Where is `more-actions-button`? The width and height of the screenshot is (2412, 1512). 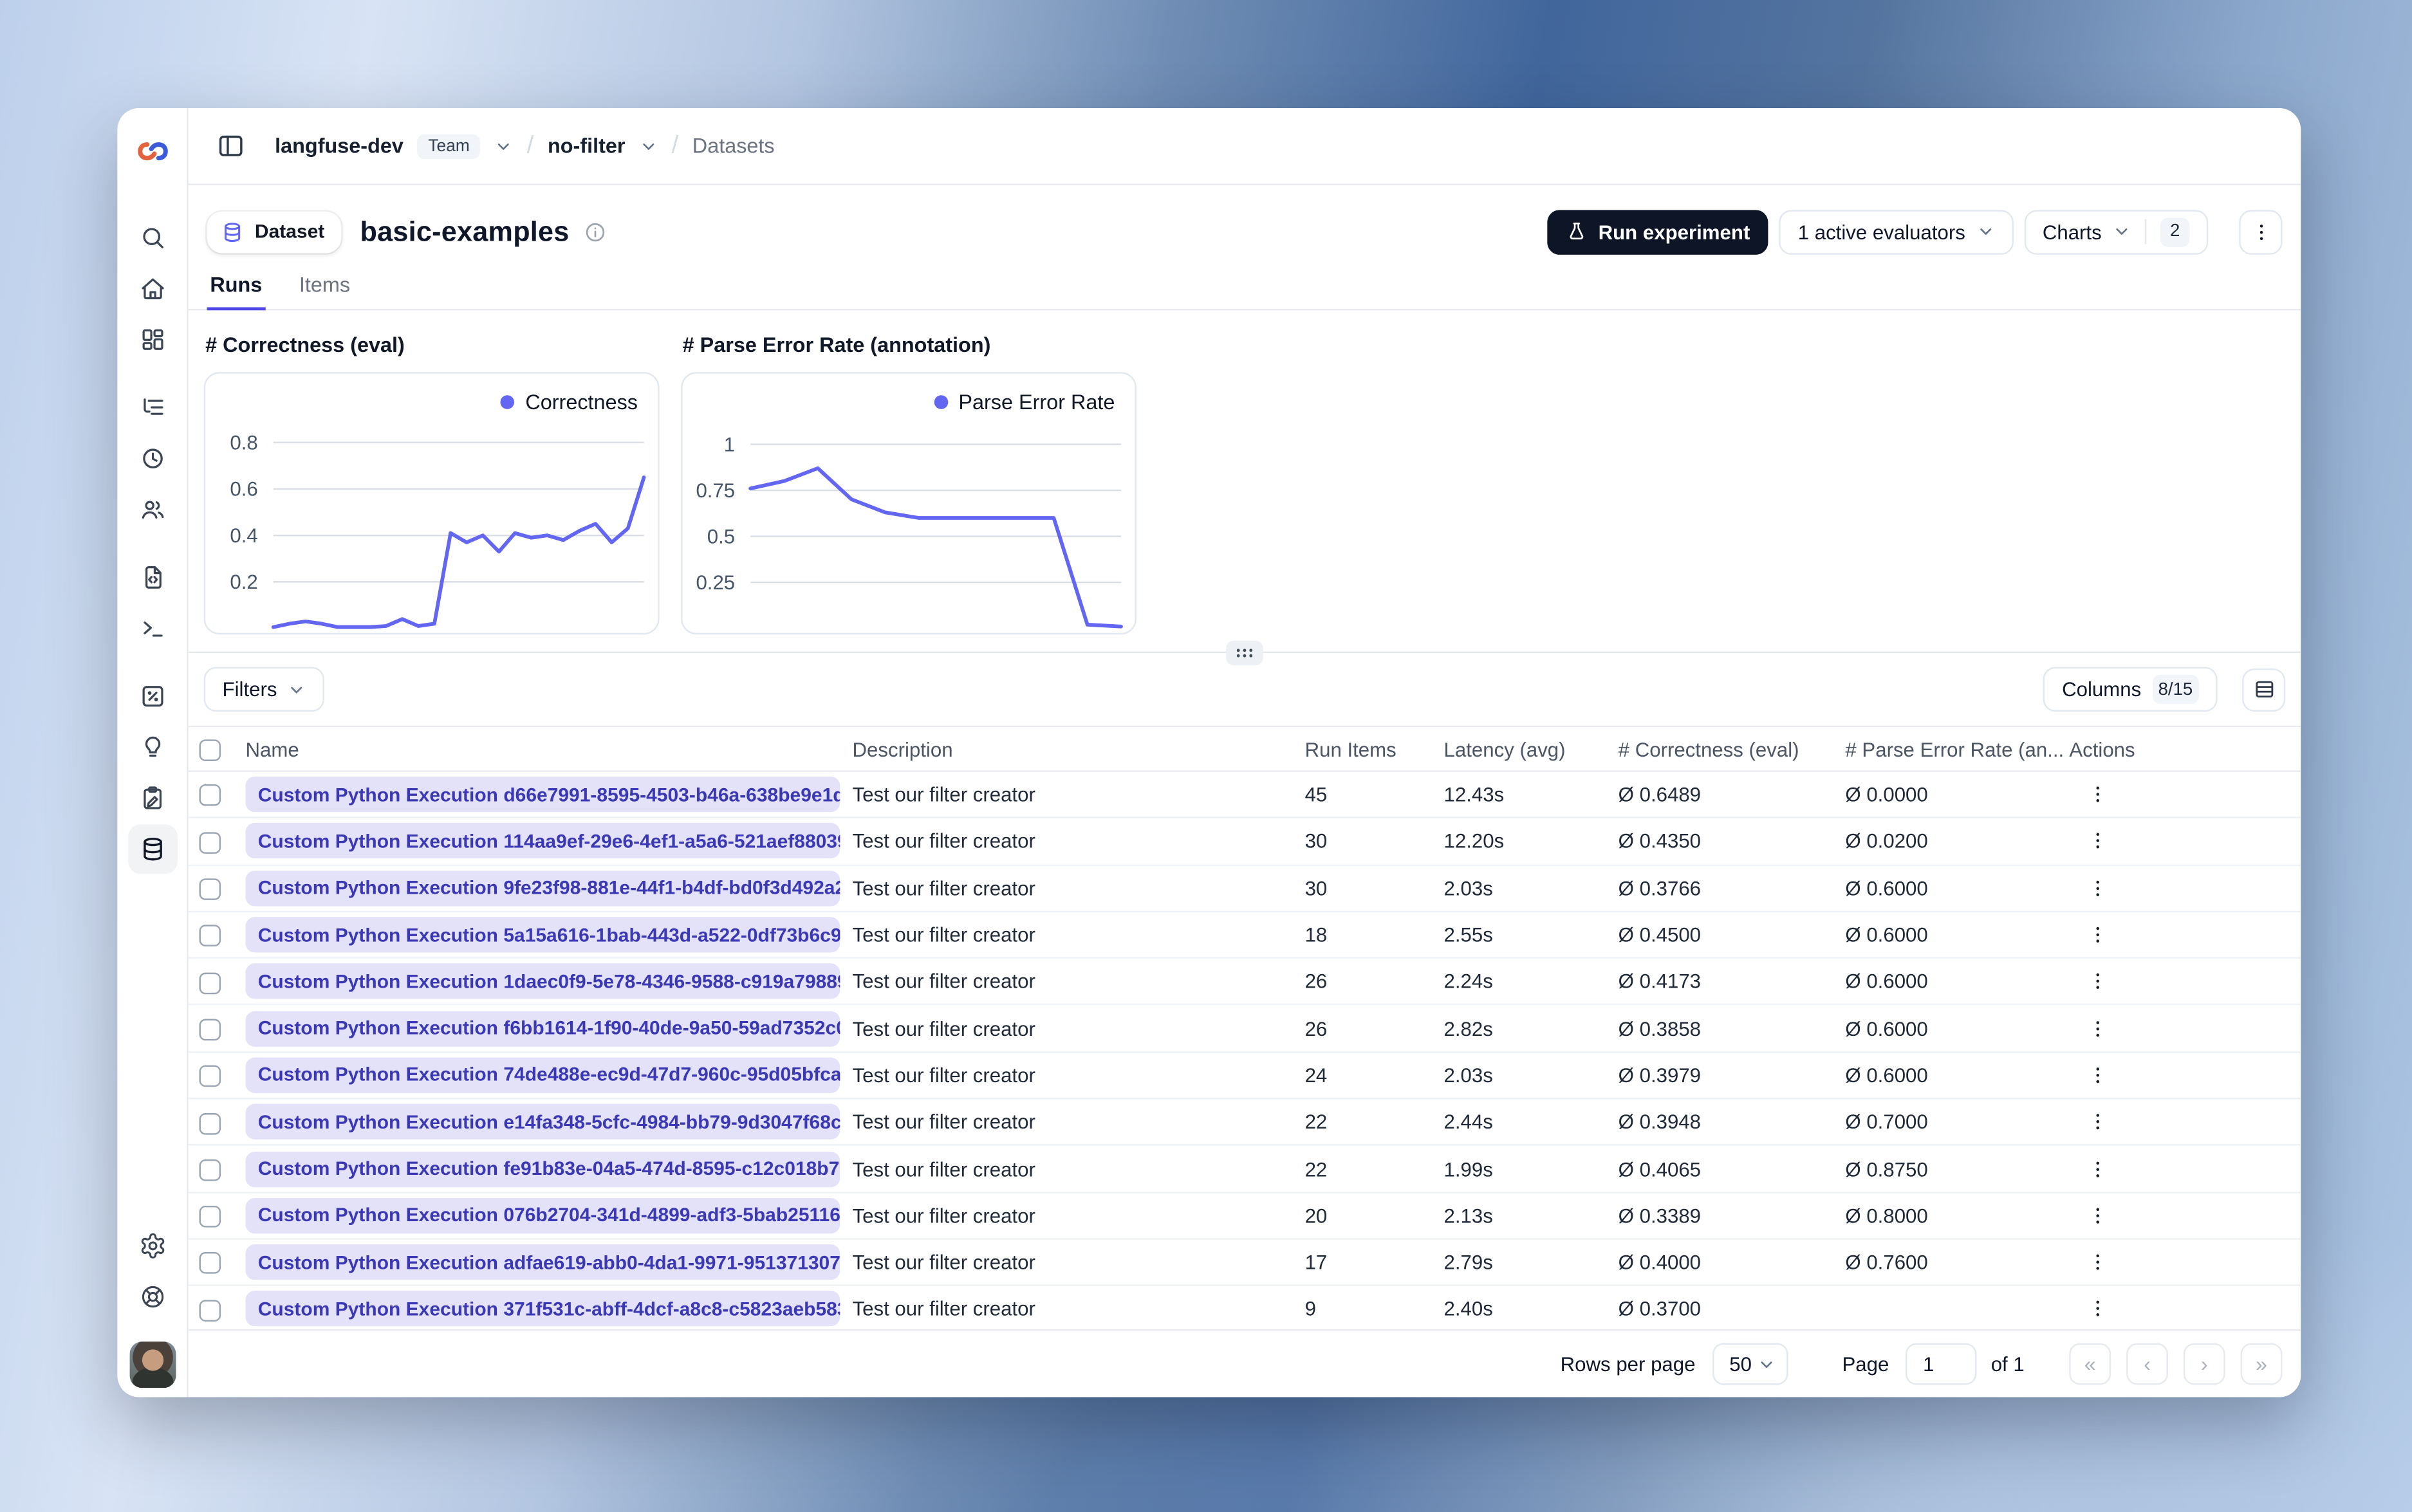 more-actions-button is located at coordinates (2261, 231).